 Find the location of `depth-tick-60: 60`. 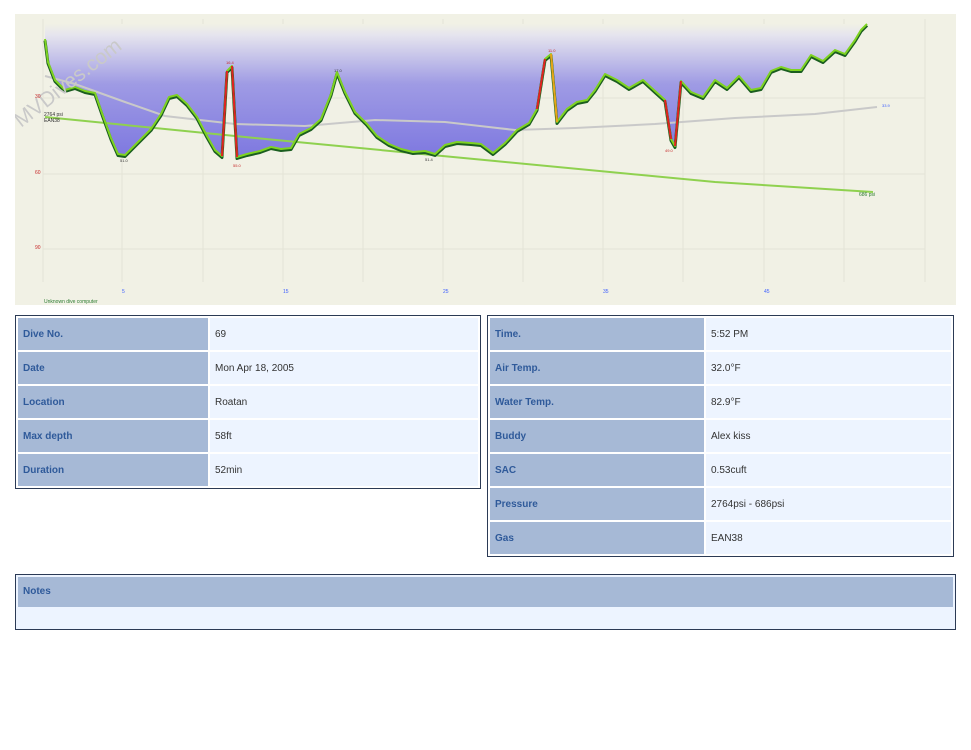

depth-tick-60: 60 is located at coordinates (38, 173).